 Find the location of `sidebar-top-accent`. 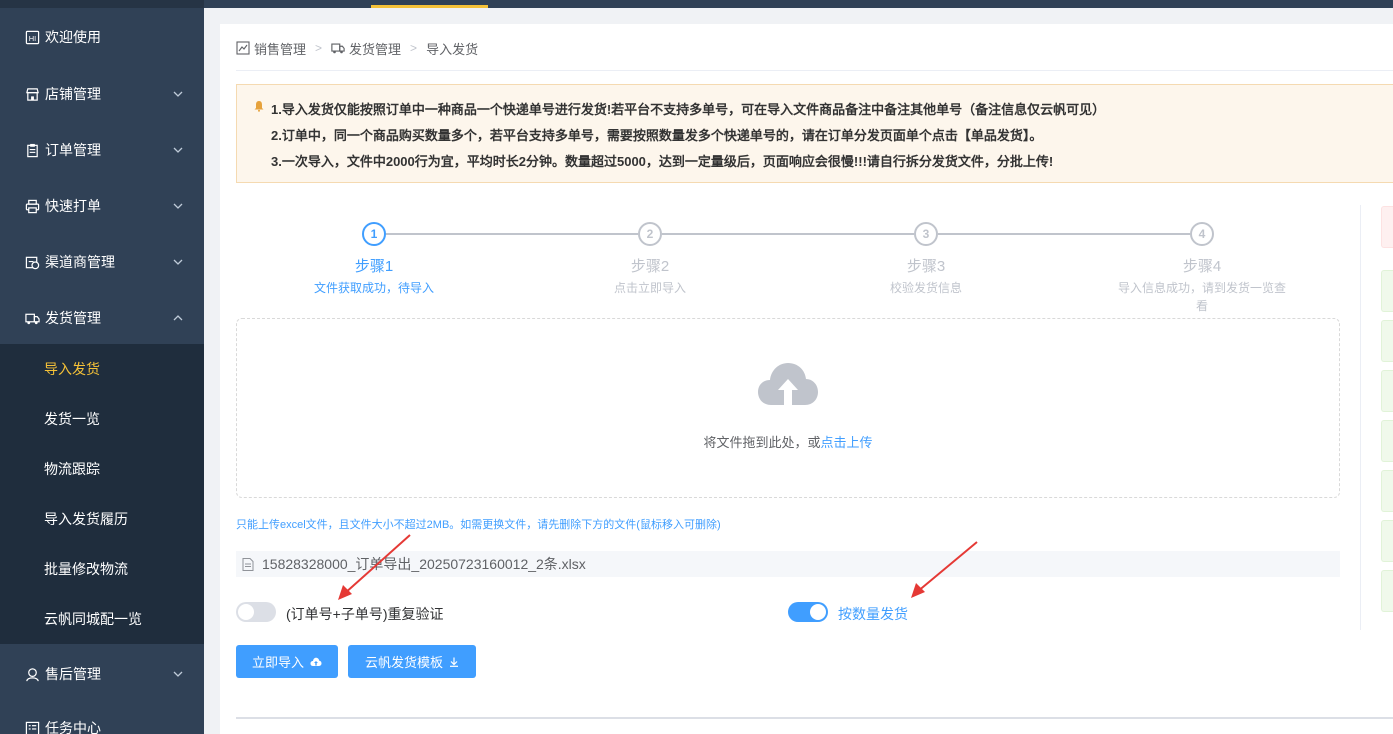

sidebar-top-accent is located at coordinates (102, 4).